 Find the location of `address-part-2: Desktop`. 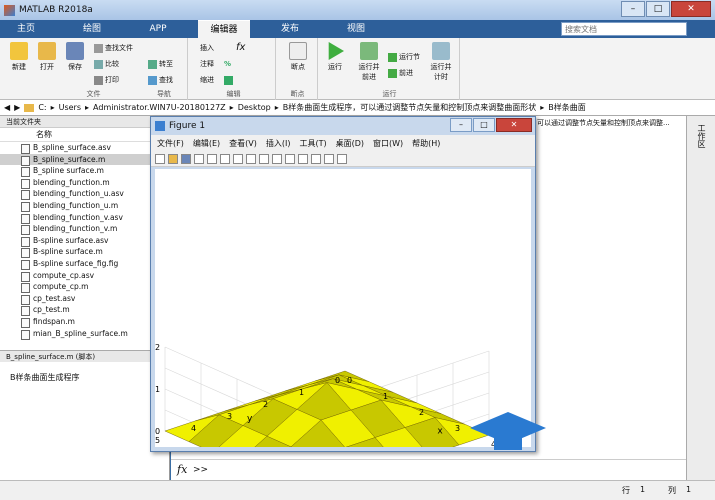

address-part-2: Desktop is located at coordinates (254, 107).